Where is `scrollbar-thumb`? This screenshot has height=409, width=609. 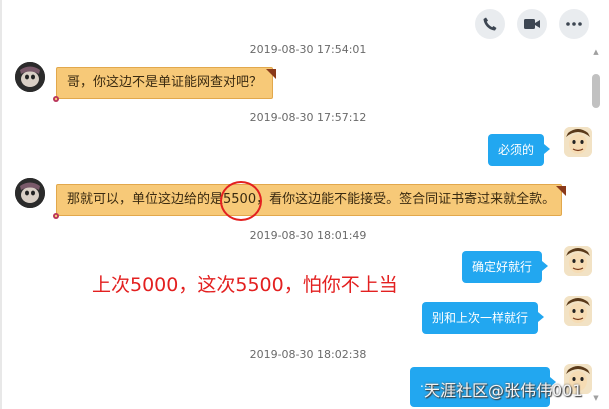
scrollbar-thumb is located at coordinates (596, 91).